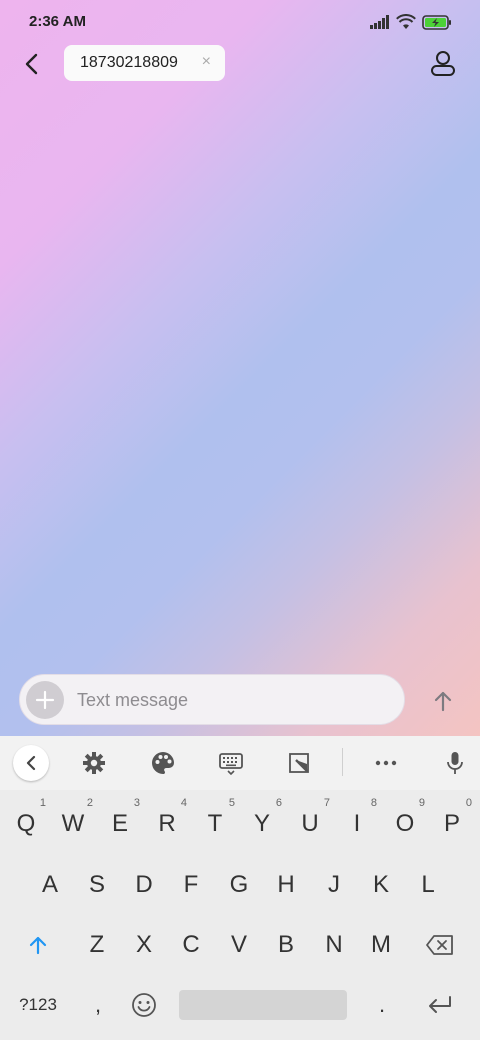 The image size is (480, 1040). Describe the element at coordinates (98, 1005) in the screenshot. I see `comma-key: ,` at that location.